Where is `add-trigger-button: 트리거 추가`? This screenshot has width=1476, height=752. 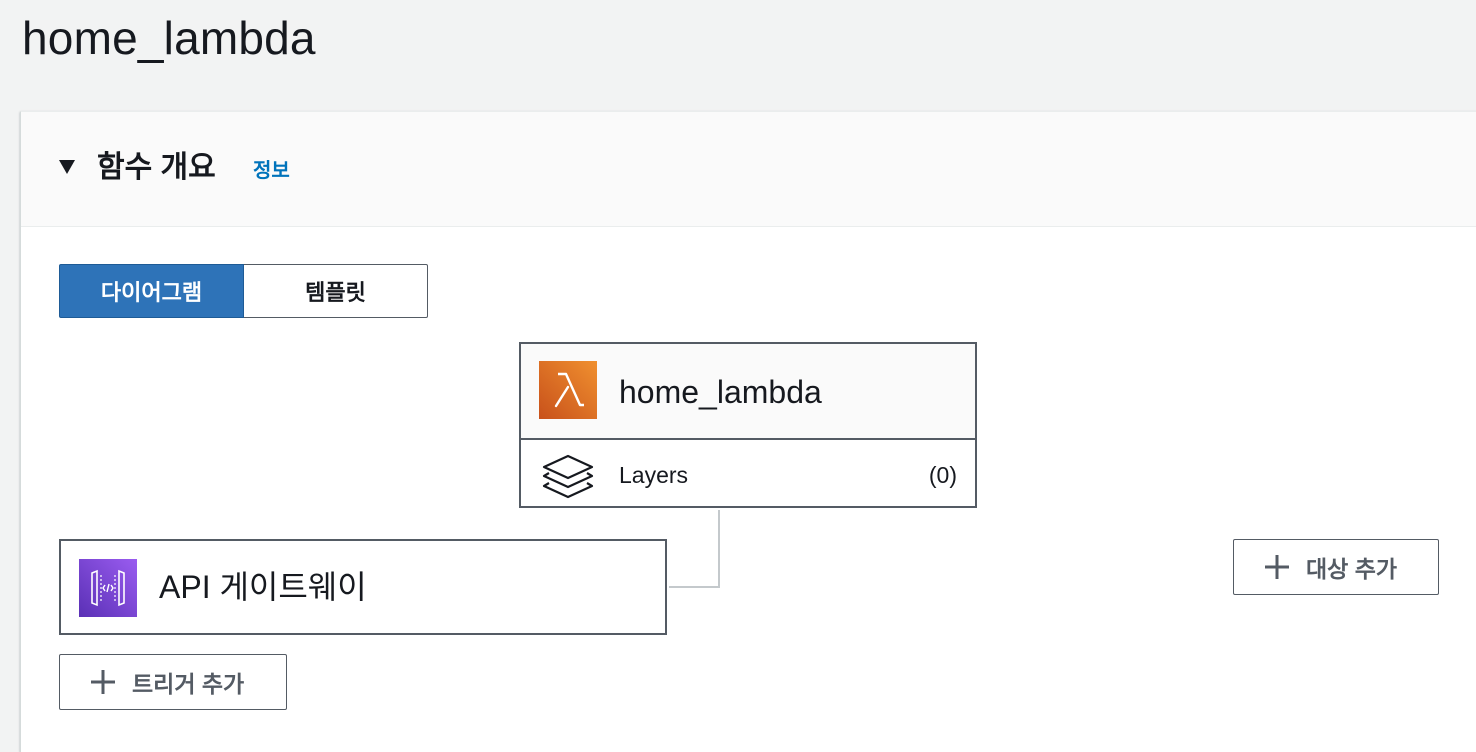
add-trigger-button: 트리거 추가 is located at coordinates (173, 682).